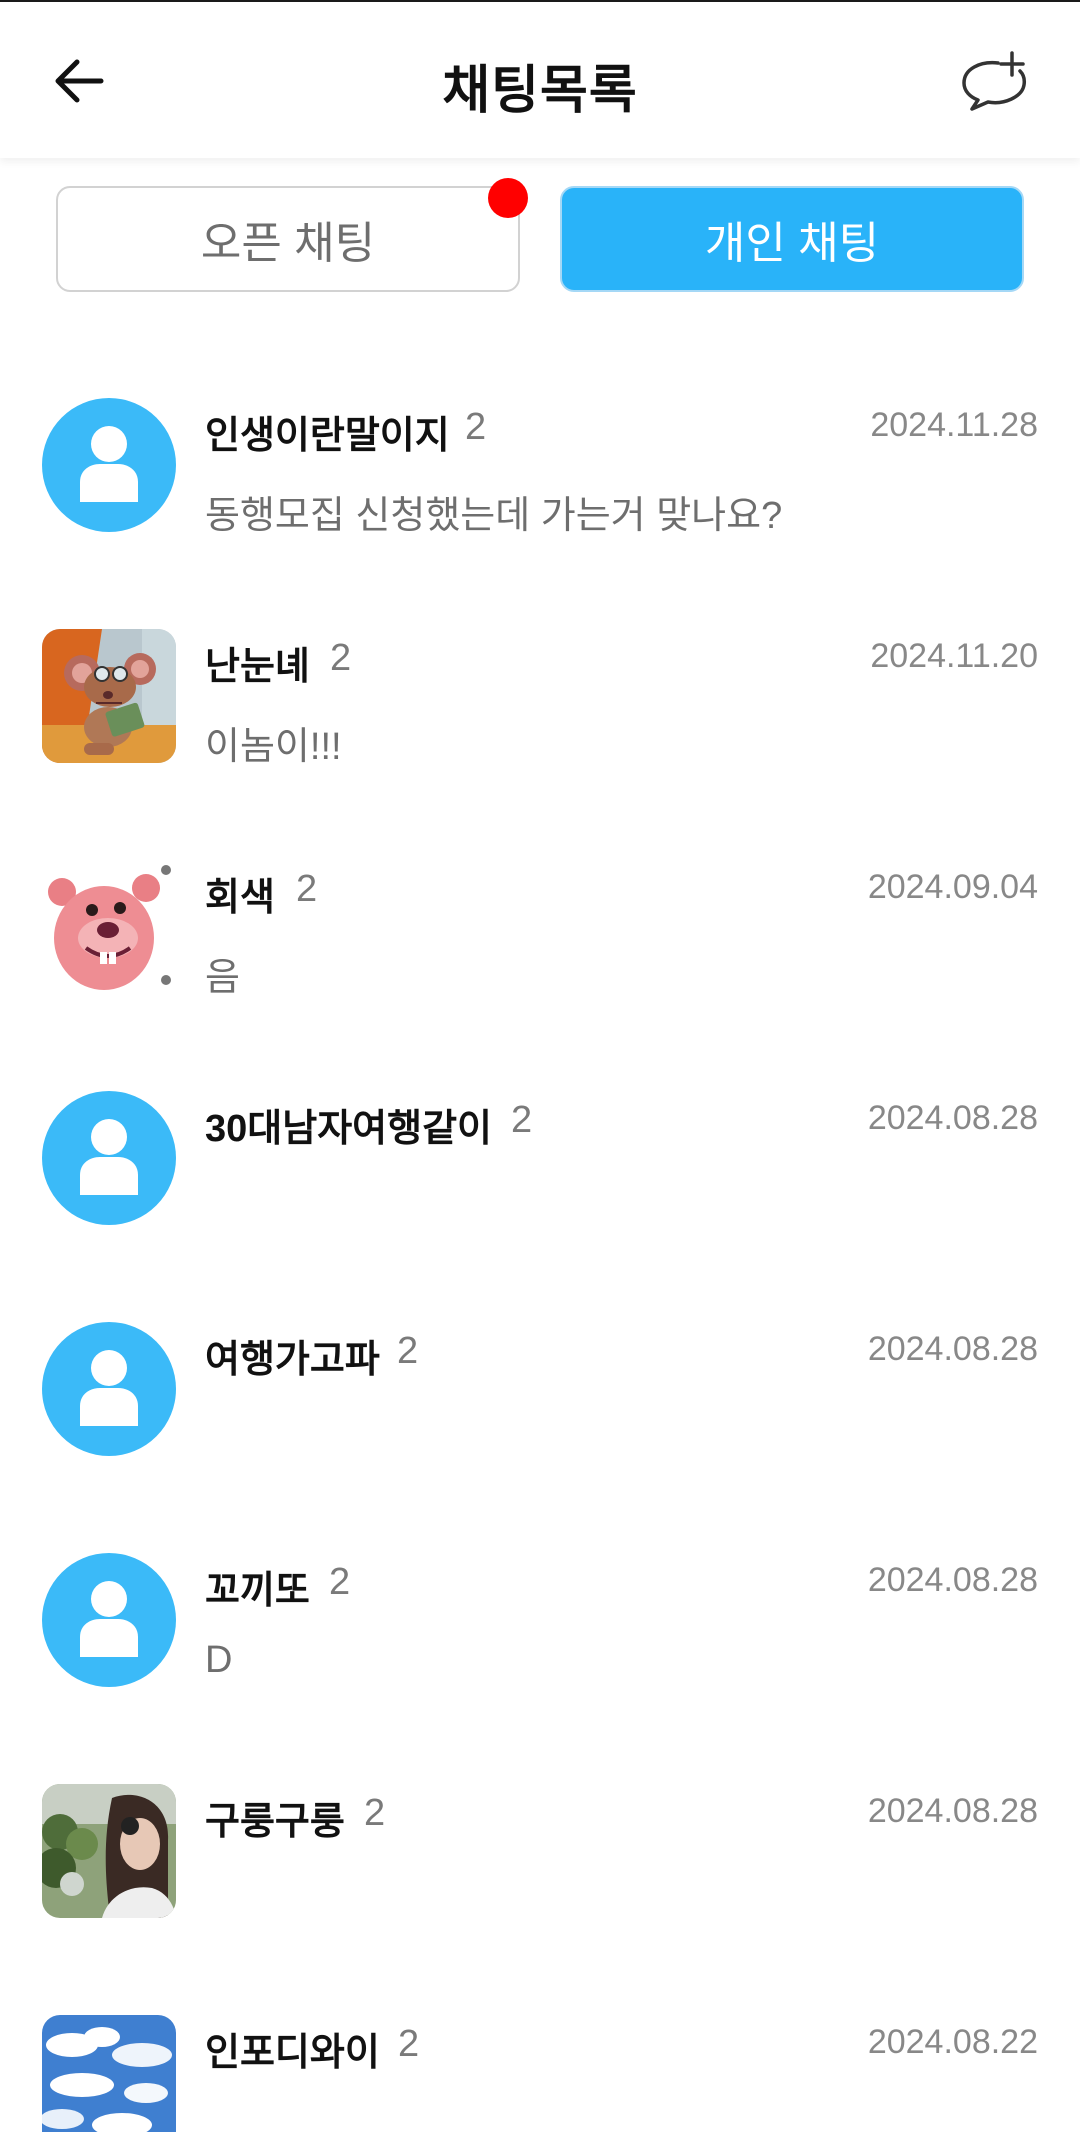  Describe the element at coordinates (292, 2053) in the screenshot. I see `chat-name: 인포디와이` at that location.